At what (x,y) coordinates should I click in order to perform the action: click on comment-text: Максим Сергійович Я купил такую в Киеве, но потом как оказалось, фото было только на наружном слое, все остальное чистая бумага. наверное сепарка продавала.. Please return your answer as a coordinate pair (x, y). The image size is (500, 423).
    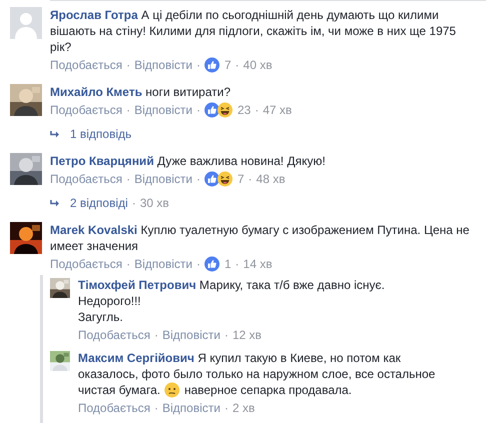
    Looking at the image, I should click on (257, 374).